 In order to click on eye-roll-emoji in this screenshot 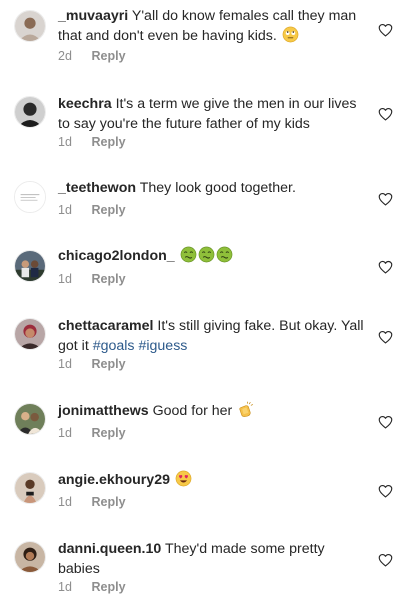, I will do `click(290, 34)`.